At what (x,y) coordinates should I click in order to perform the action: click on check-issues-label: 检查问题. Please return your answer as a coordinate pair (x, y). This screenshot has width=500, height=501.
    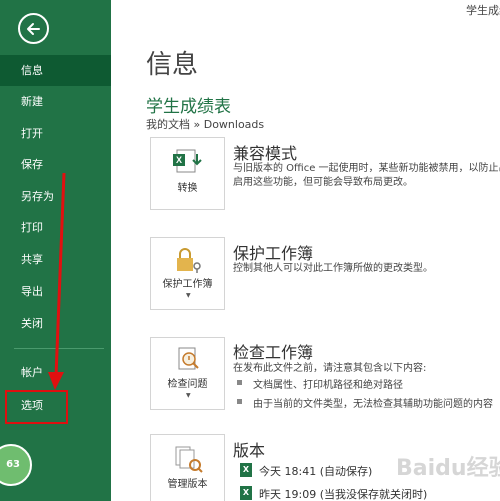
    Looking at the image, I should click on (187, 384).